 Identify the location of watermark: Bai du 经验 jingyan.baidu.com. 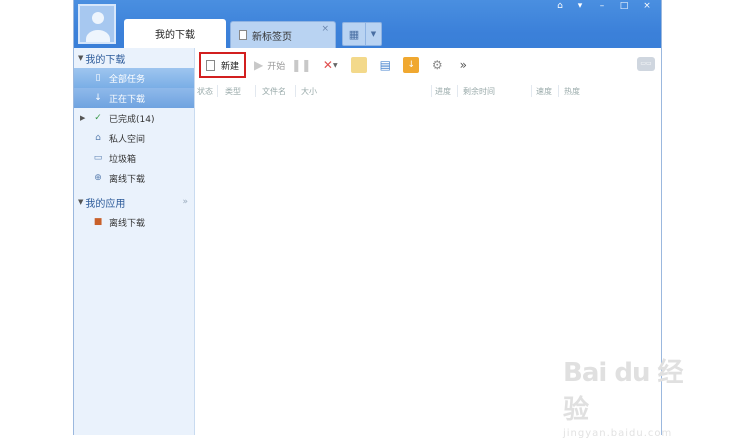
(630, 395).